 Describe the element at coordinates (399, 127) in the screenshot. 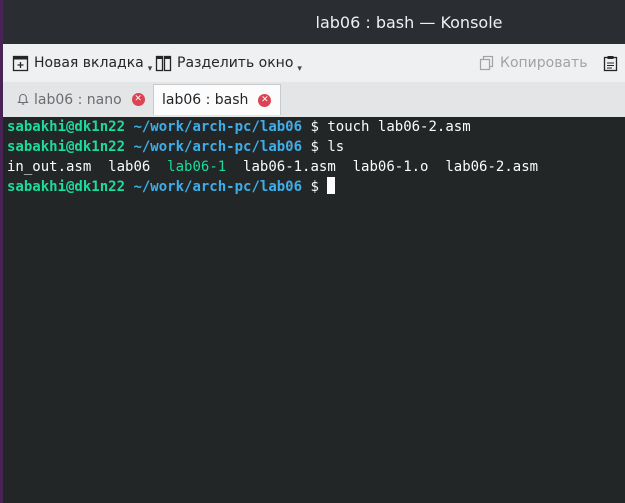

I see `command-text: touch lab06-2.asm` at that location.